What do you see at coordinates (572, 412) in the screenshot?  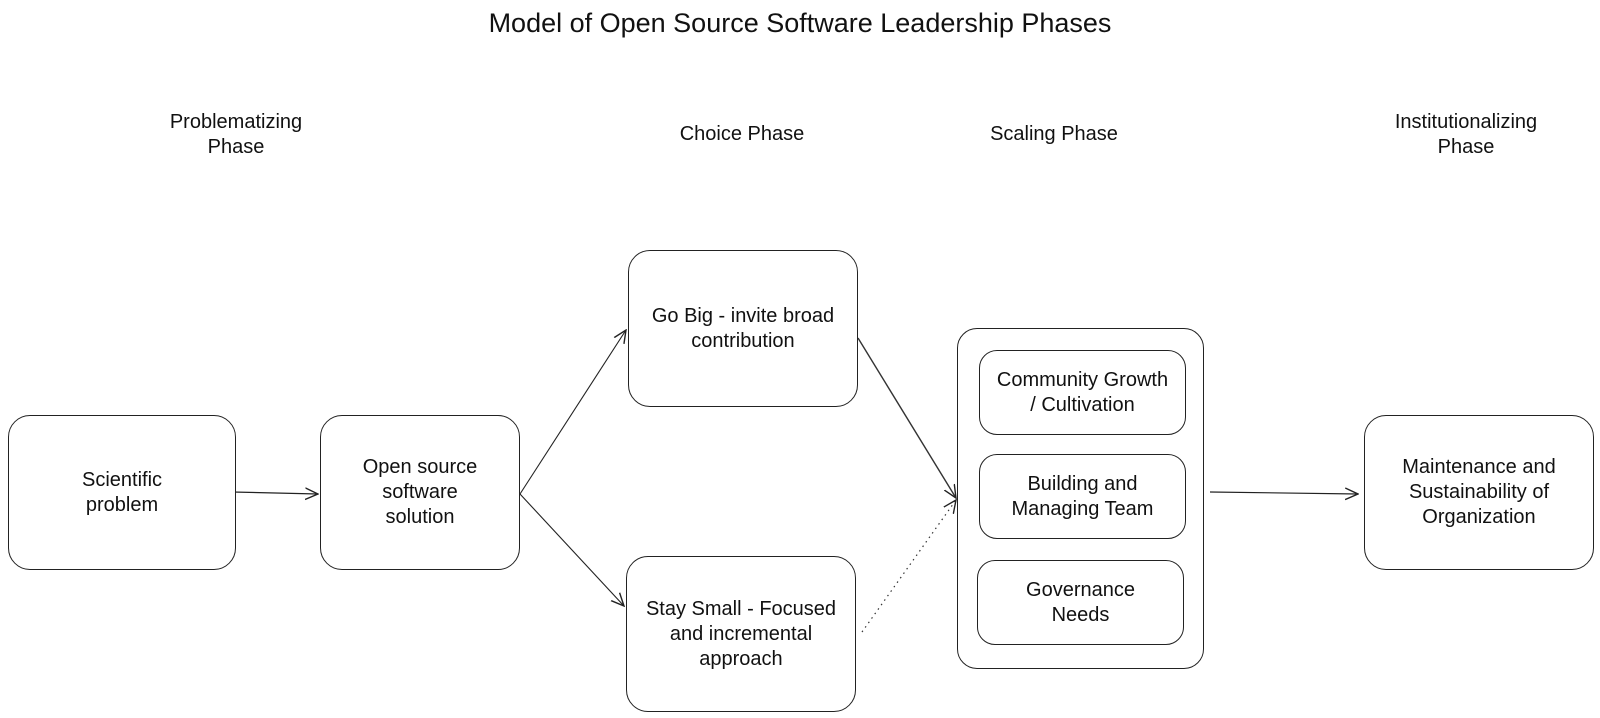 I see `arrow-solution-to-go-big` at bounding box center [572, 412].